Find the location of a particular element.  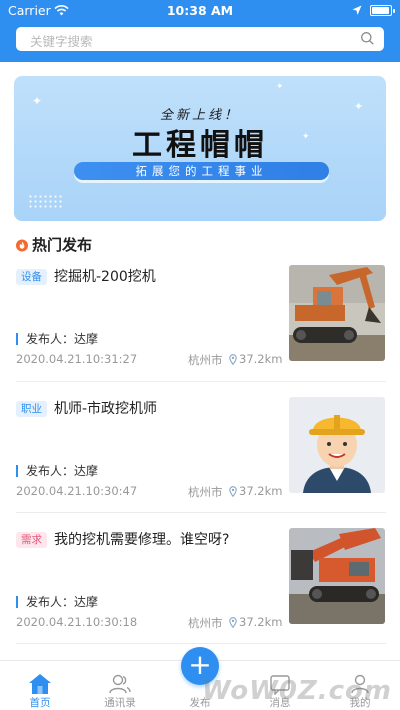

worker-avatar is located at coordinates (337, 445).